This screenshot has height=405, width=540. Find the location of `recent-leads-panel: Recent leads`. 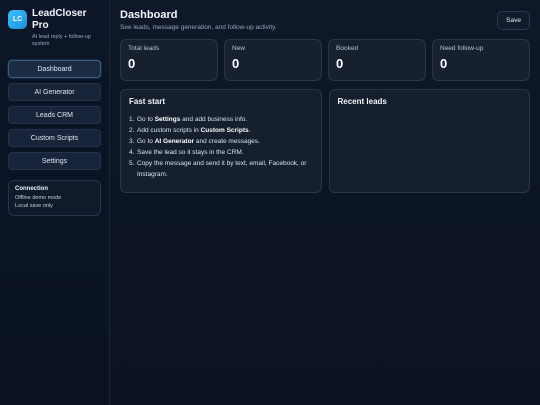

recent-leads-panel: Recent leads is located at coordinates (429, 141).